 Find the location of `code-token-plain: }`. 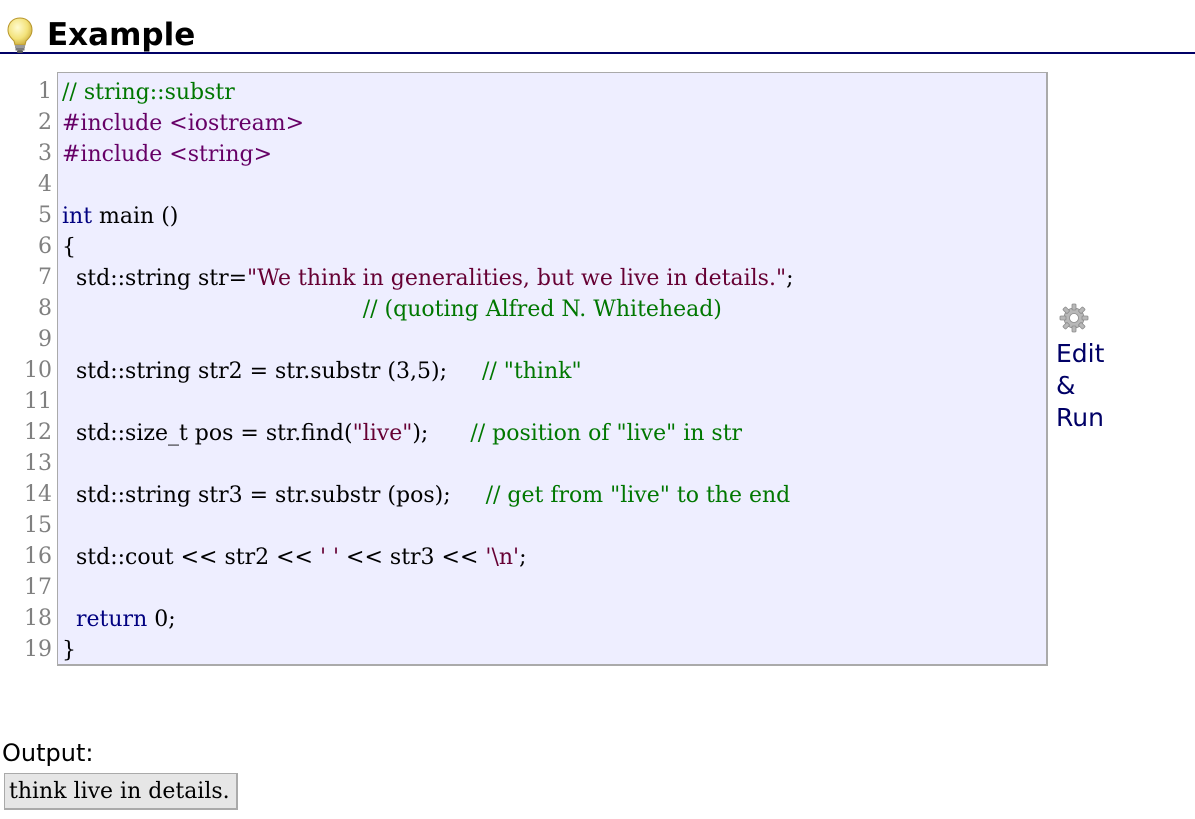

code-token-plain: } is located at coordinates (69, 650).